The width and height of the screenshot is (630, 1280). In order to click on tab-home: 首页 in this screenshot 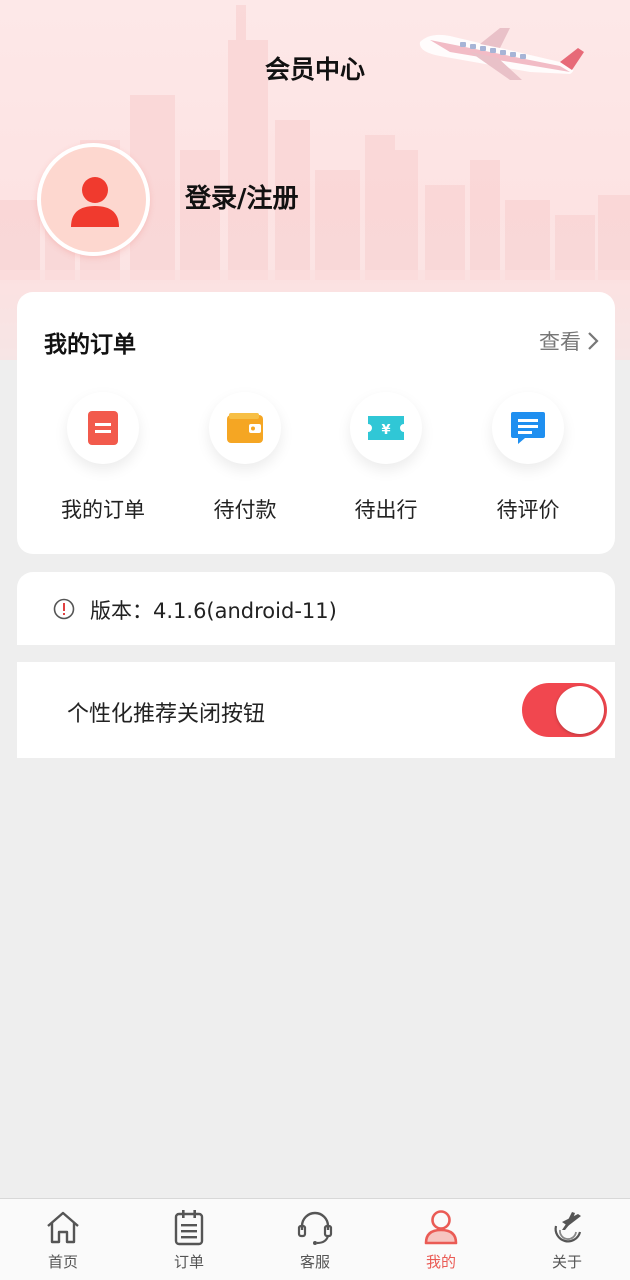, I will do `click(63, 1239)`.